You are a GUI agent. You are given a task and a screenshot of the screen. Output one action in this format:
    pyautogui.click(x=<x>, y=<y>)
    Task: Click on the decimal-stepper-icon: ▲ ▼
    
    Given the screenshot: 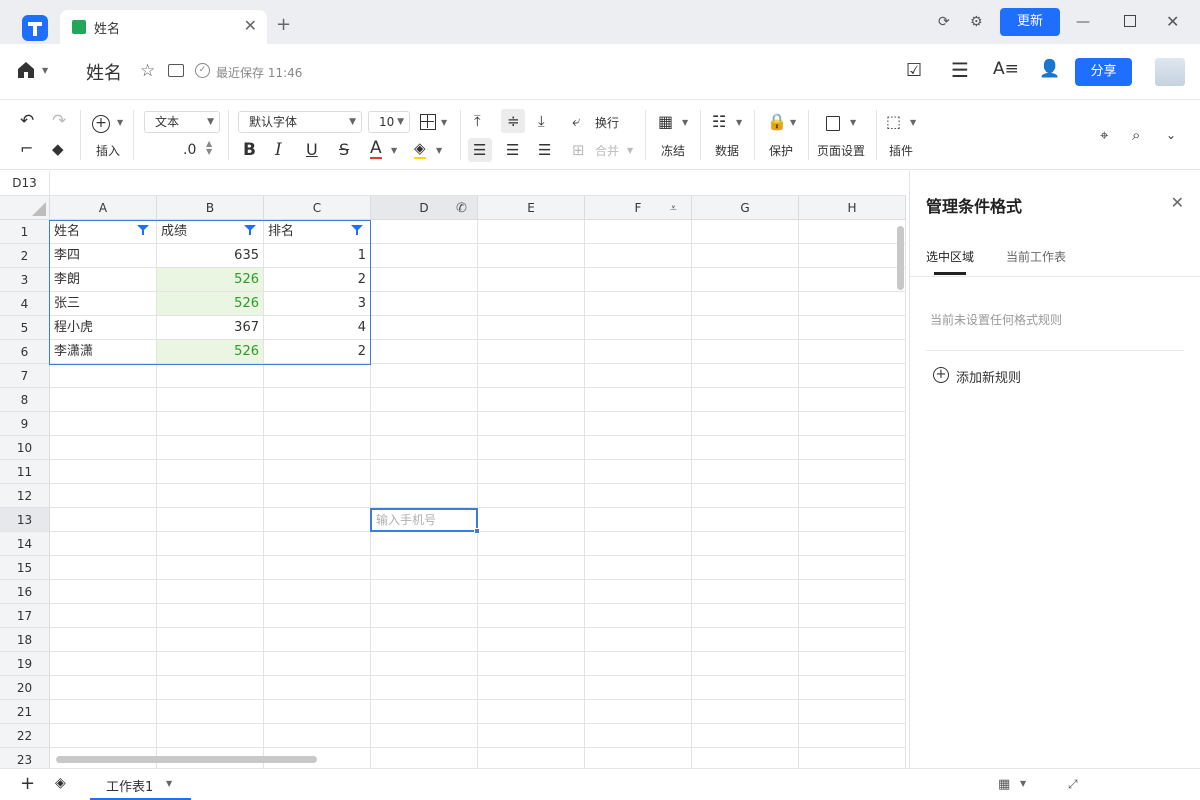 What is the action you would take?
    pyautogui.click(x=209, y=148)
    